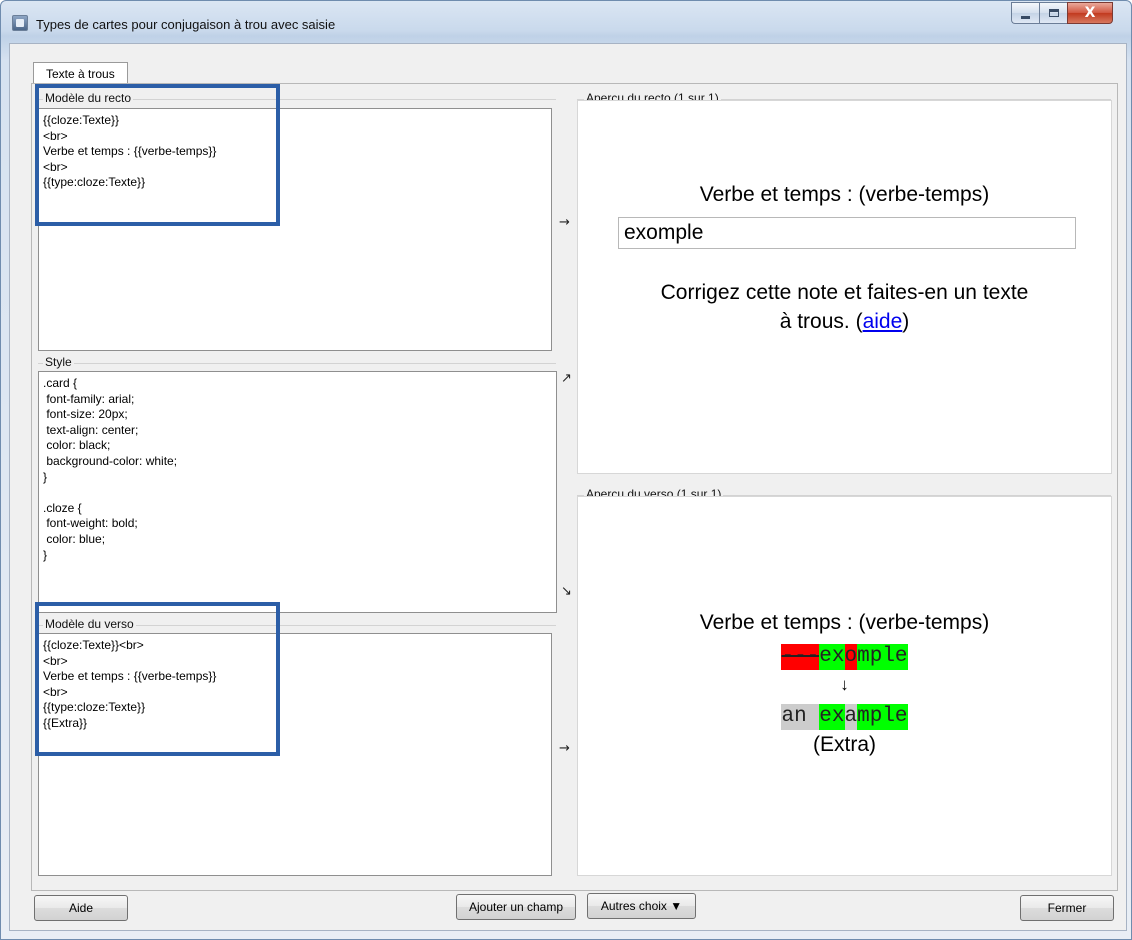 Image resolution: width=1132 pixels, height=940 pixels. Describe the element at coordinates (564, 748) in the screenshot. I see `back-arrow-icon: →` at that location.